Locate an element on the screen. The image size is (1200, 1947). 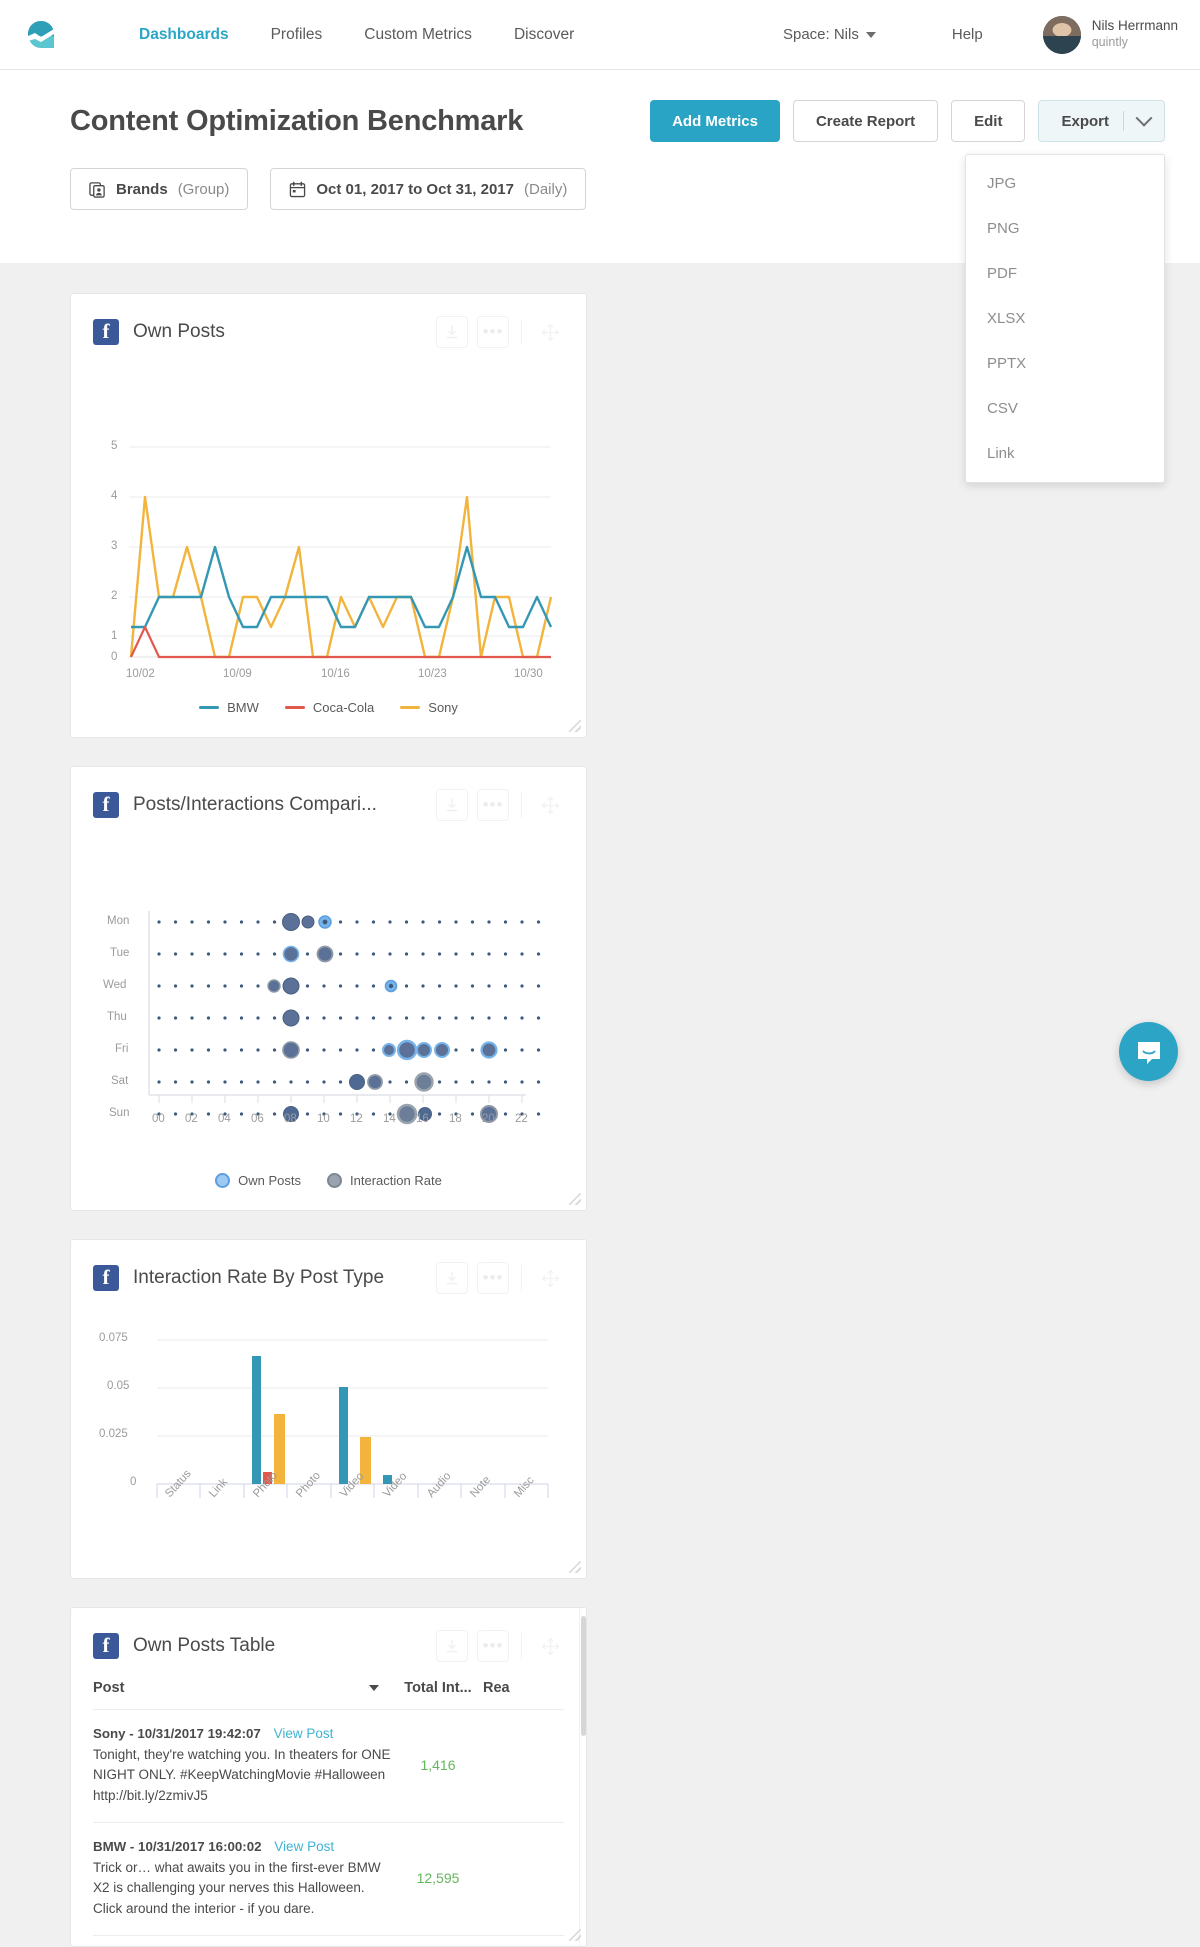
nav-link-profiles: Profiles is located at coordinates (297, 35).